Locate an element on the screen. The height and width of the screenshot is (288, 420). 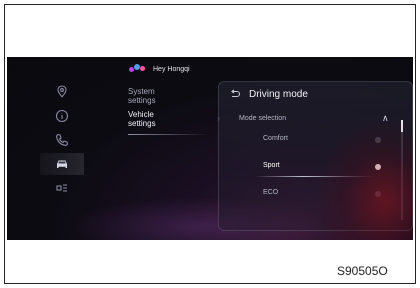
option-label: Sport is located at coordinates (271, 165).